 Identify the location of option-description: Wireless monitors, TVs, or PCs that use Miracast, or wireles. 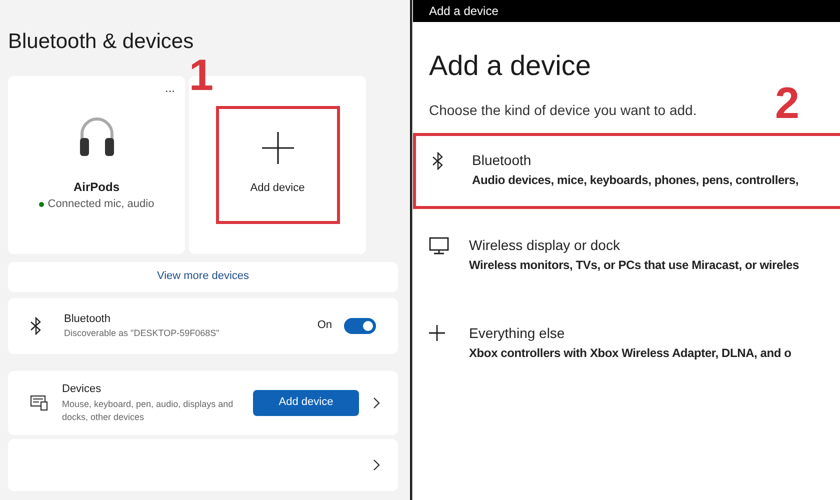
(634, 265).